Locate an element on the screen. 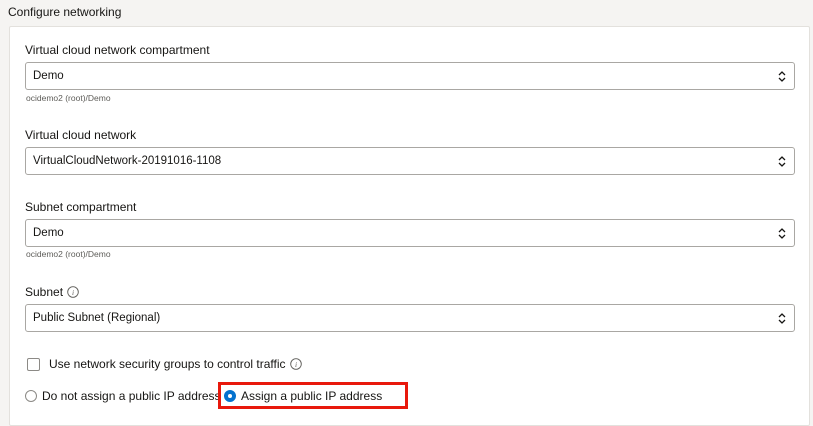  subnet-compartment-value: Demo is located at coordinates (48, 233).